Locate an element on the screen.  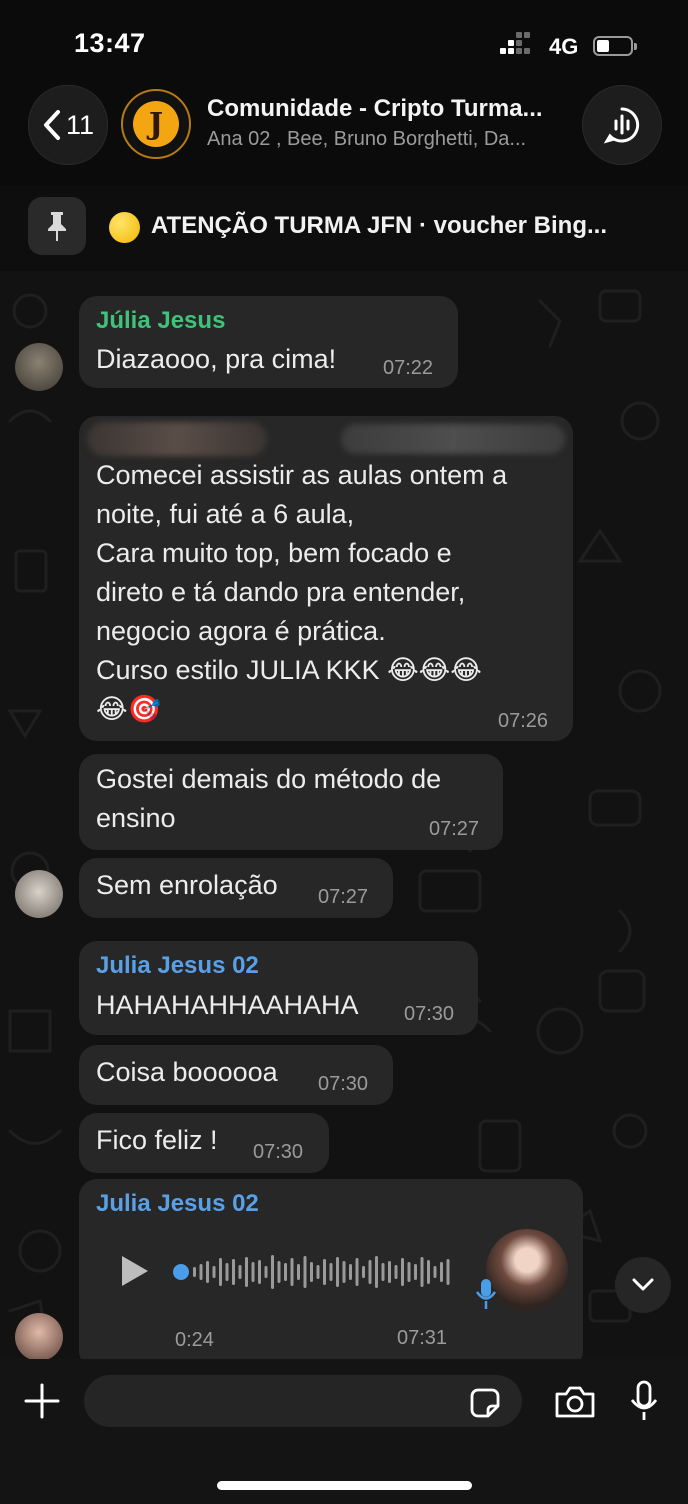
message-text: Sem enrolação is located at coordinates (187, 885).